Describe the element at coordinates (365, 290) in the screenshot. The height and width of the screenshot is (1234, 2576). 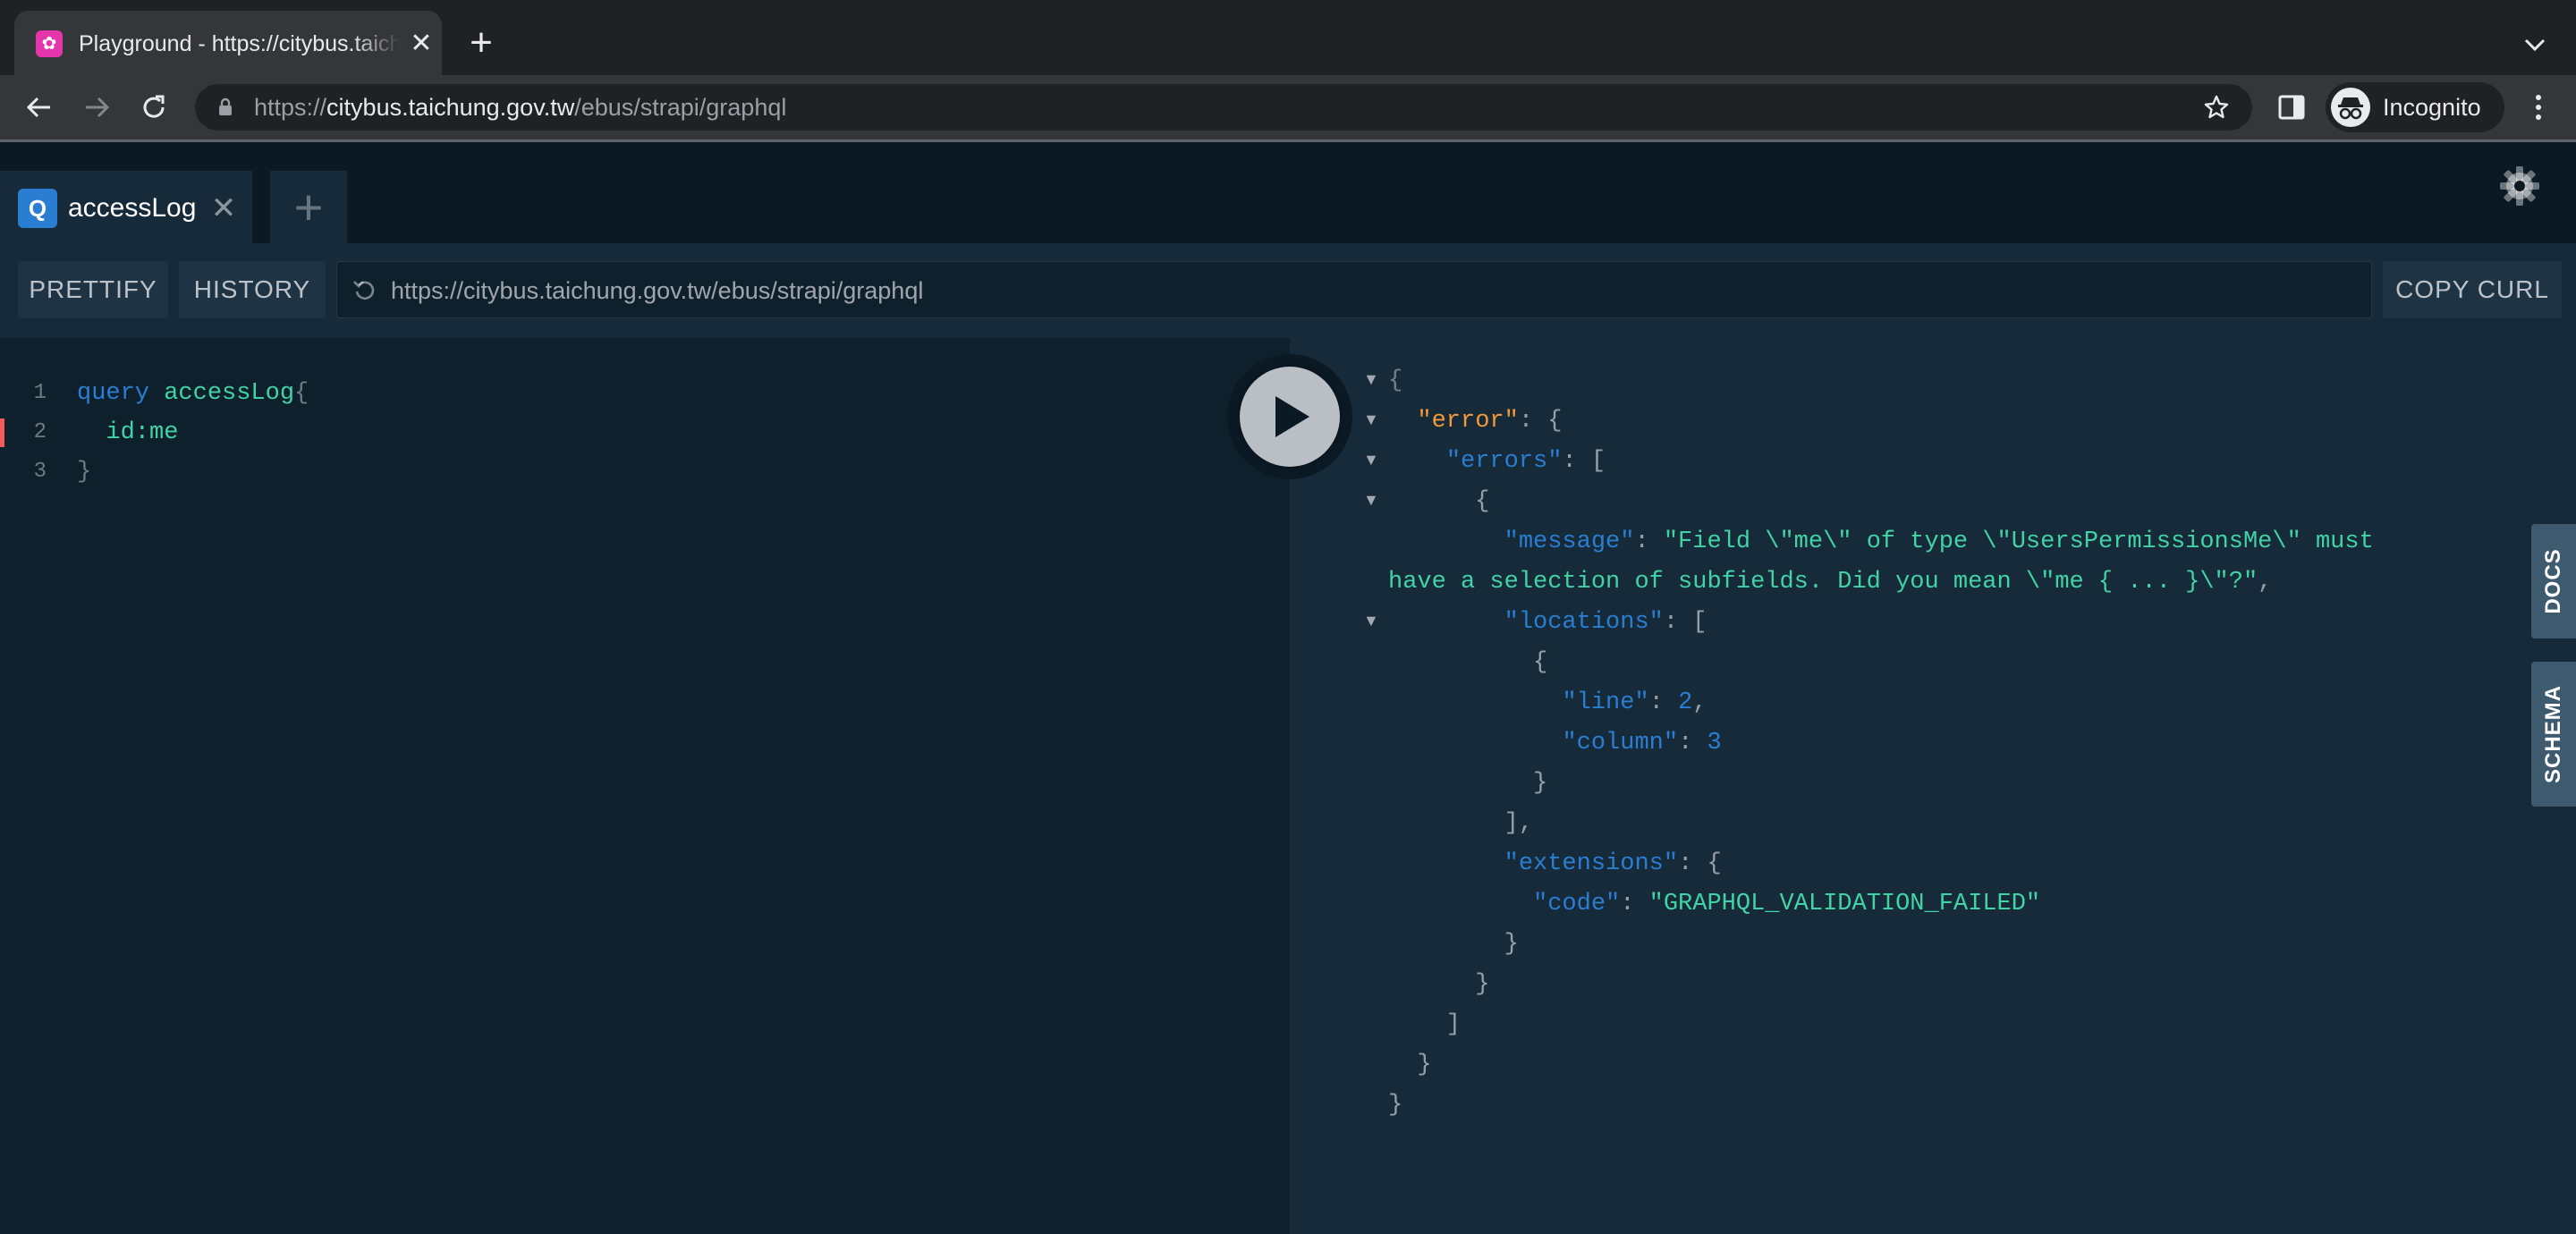
I see `reload-schema-icon` at that location.